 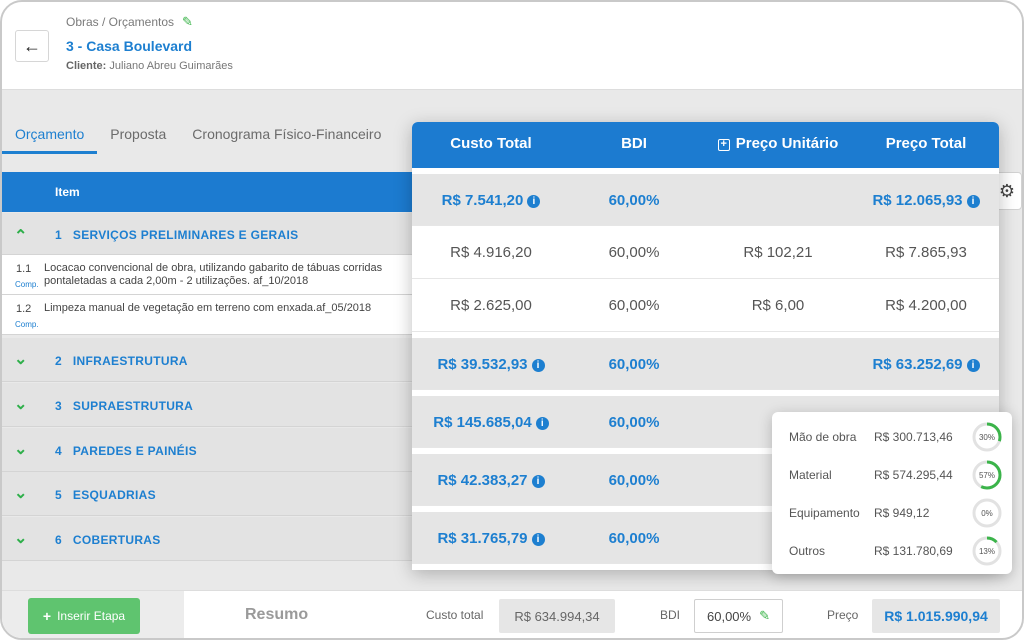 I want to click on tab-orcamento: Orçamento, so click(x=50, y=137).